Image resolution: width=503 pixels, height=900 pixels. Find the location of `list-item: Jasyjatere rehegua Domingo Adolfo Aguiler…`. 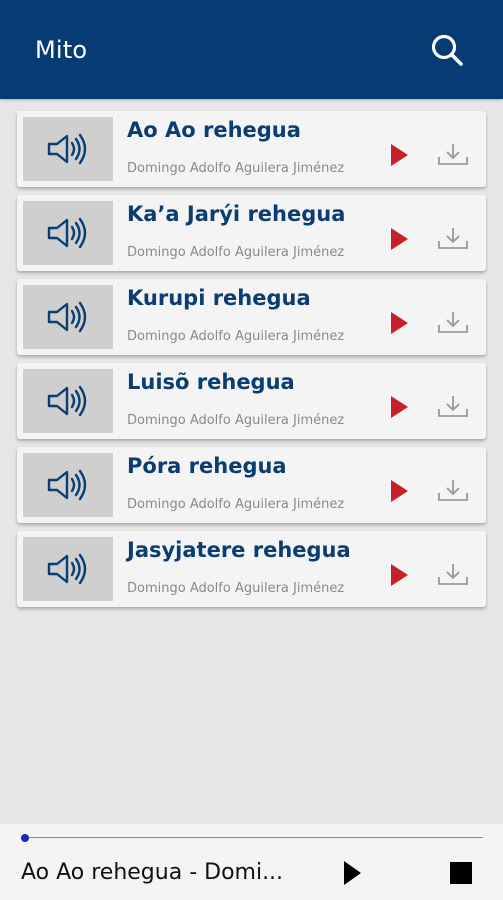

list-item: Jasyjatere rehegua Domingo Adolfo Aguiler… is located at coordinates (251, 569).